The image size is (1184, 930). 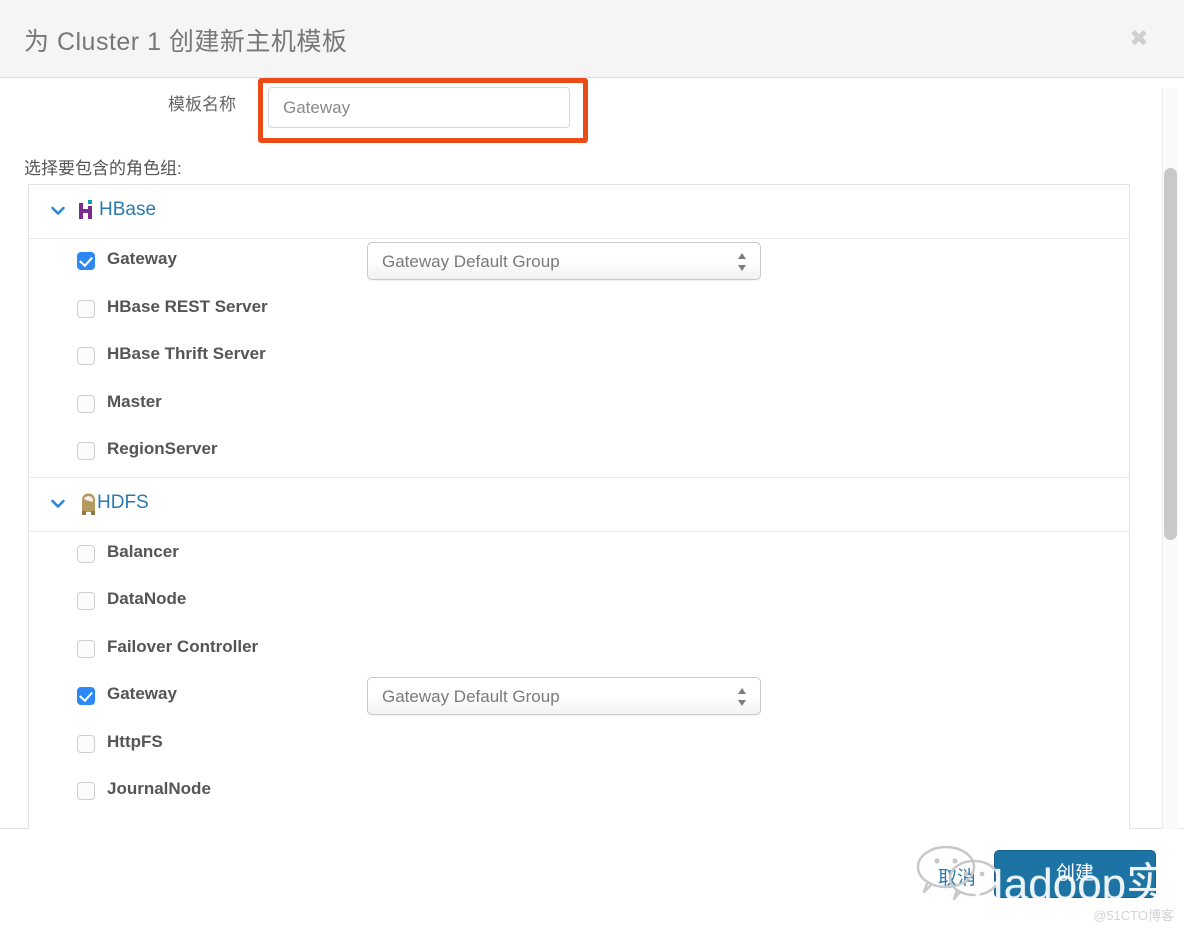 I want to click on role-checkbox-datanode, so click(x=86, y=601).